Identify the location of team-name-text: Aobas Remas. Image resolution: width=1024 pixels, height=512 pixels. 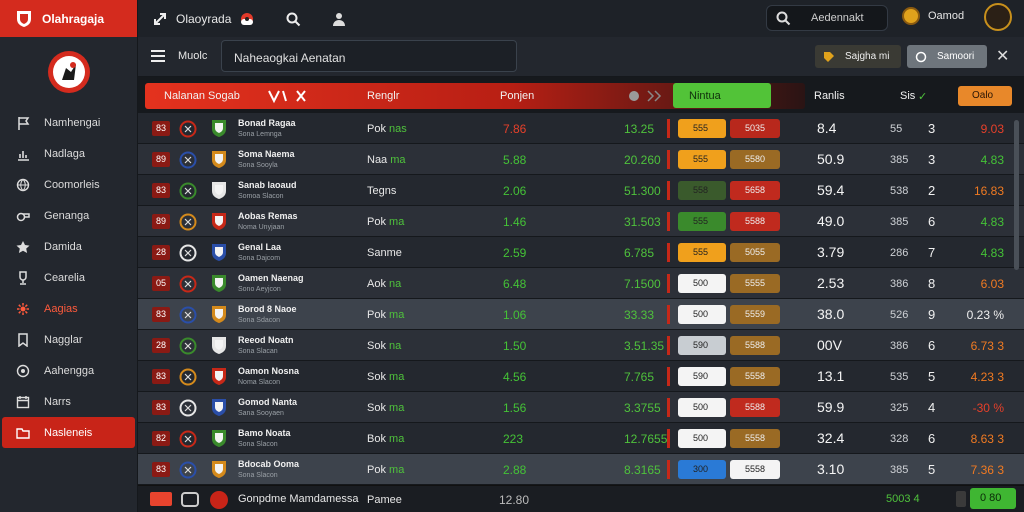
(268, 216).